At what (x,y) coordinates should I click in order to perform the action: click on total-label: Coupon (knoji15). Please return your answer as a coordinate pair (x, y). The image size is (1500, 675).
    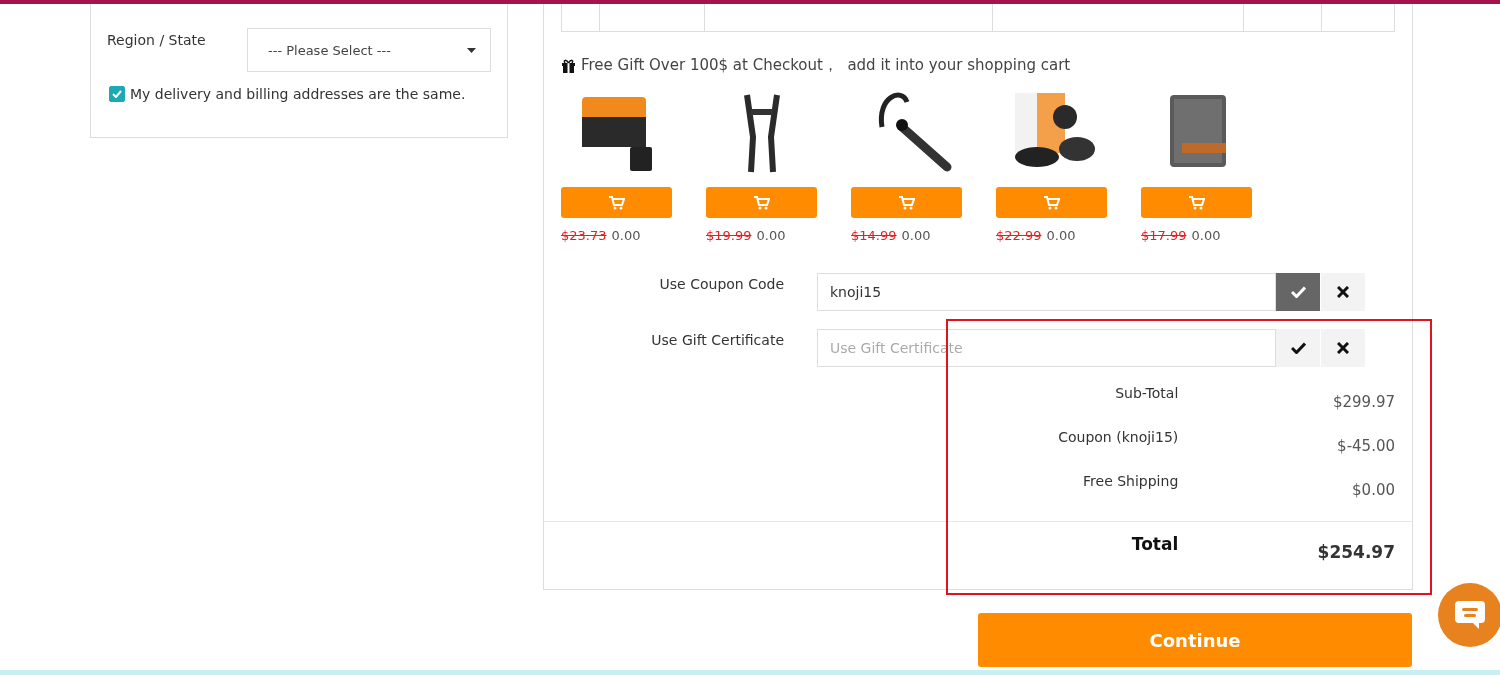
    Looking at the image, I should click on (1118, 438).